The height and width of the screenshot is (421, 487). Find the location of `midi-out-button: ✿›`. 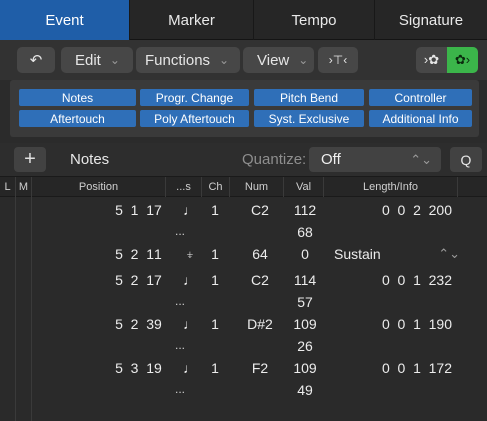

midi-out-button: ✿› is located at coordinates (462, 60).